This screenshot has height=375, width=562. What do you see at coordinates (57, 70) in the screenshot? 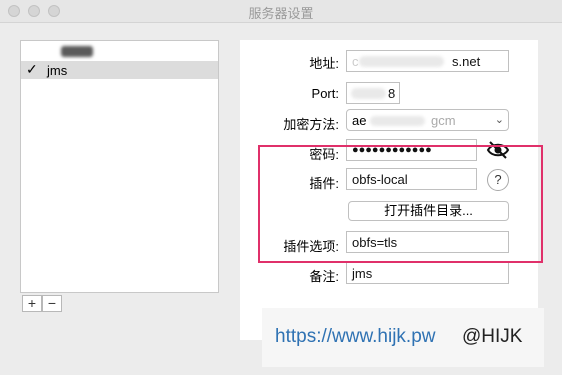
I see `server-label: jms` at bounding box center [57, 70].